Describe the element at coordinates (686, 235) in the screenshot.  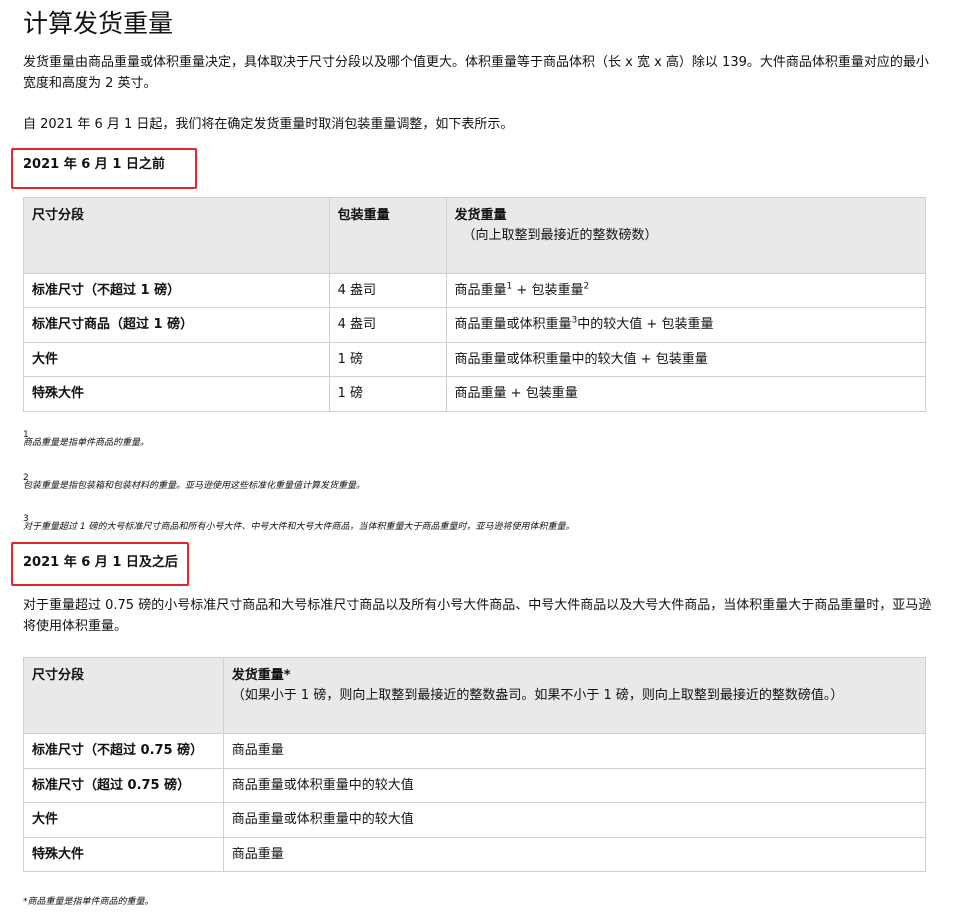
I see `header-shipping-weight: 发货重量 （向上取整到最接近的整数磅数）` at that location.